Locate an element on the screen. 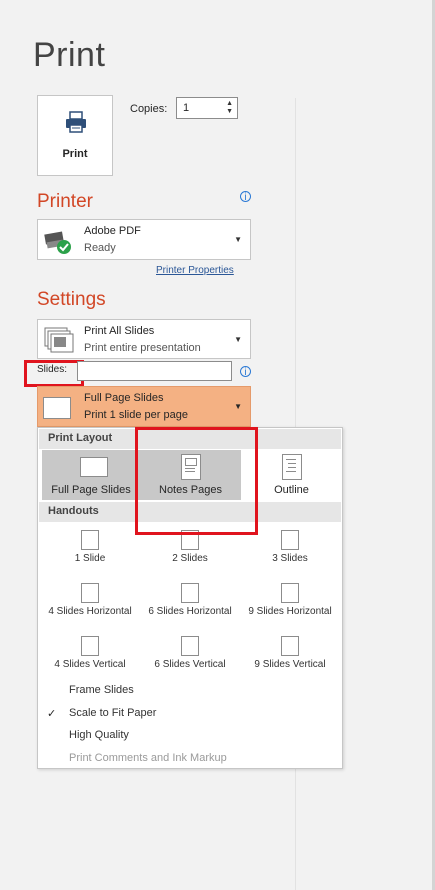 The height and width of the screenshot is (890, 435). print-button: Print is located at coordinates (75, 135).